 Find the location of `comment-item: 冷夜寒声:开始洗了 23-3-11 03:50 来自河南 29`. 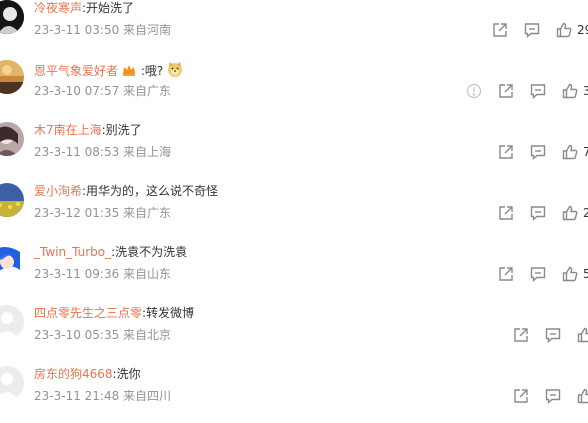

comment-item: 冷夜寒声:开始洗了 23-3-11 03:50 来自河南 29 is located at coordinates (294, 23).